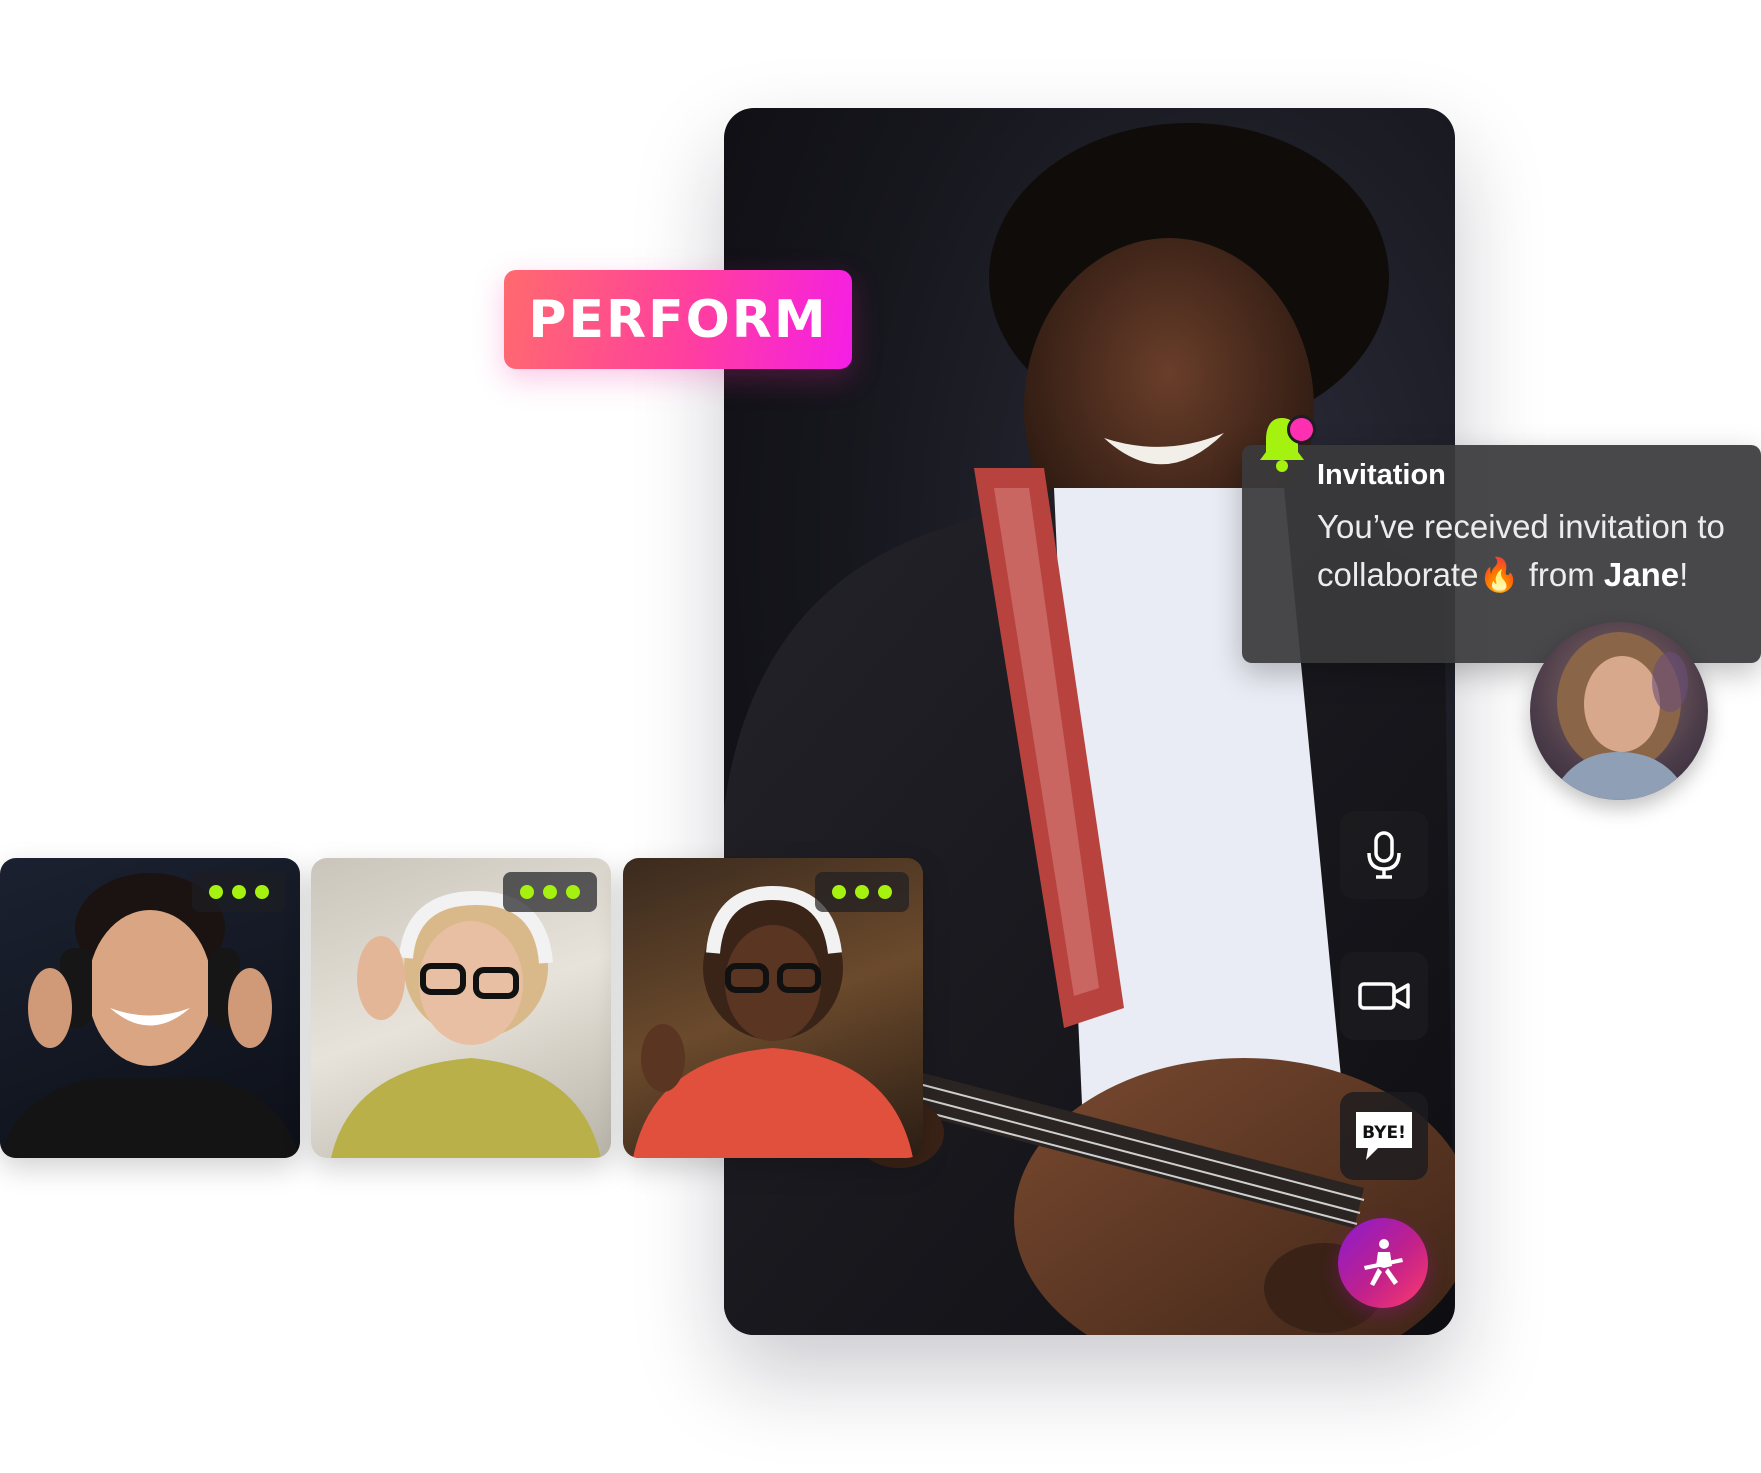 This screenshot has height=1473, width=1761. I want to click on bye-speech-bubble-icon: BYE!, so click(1384, 1136).